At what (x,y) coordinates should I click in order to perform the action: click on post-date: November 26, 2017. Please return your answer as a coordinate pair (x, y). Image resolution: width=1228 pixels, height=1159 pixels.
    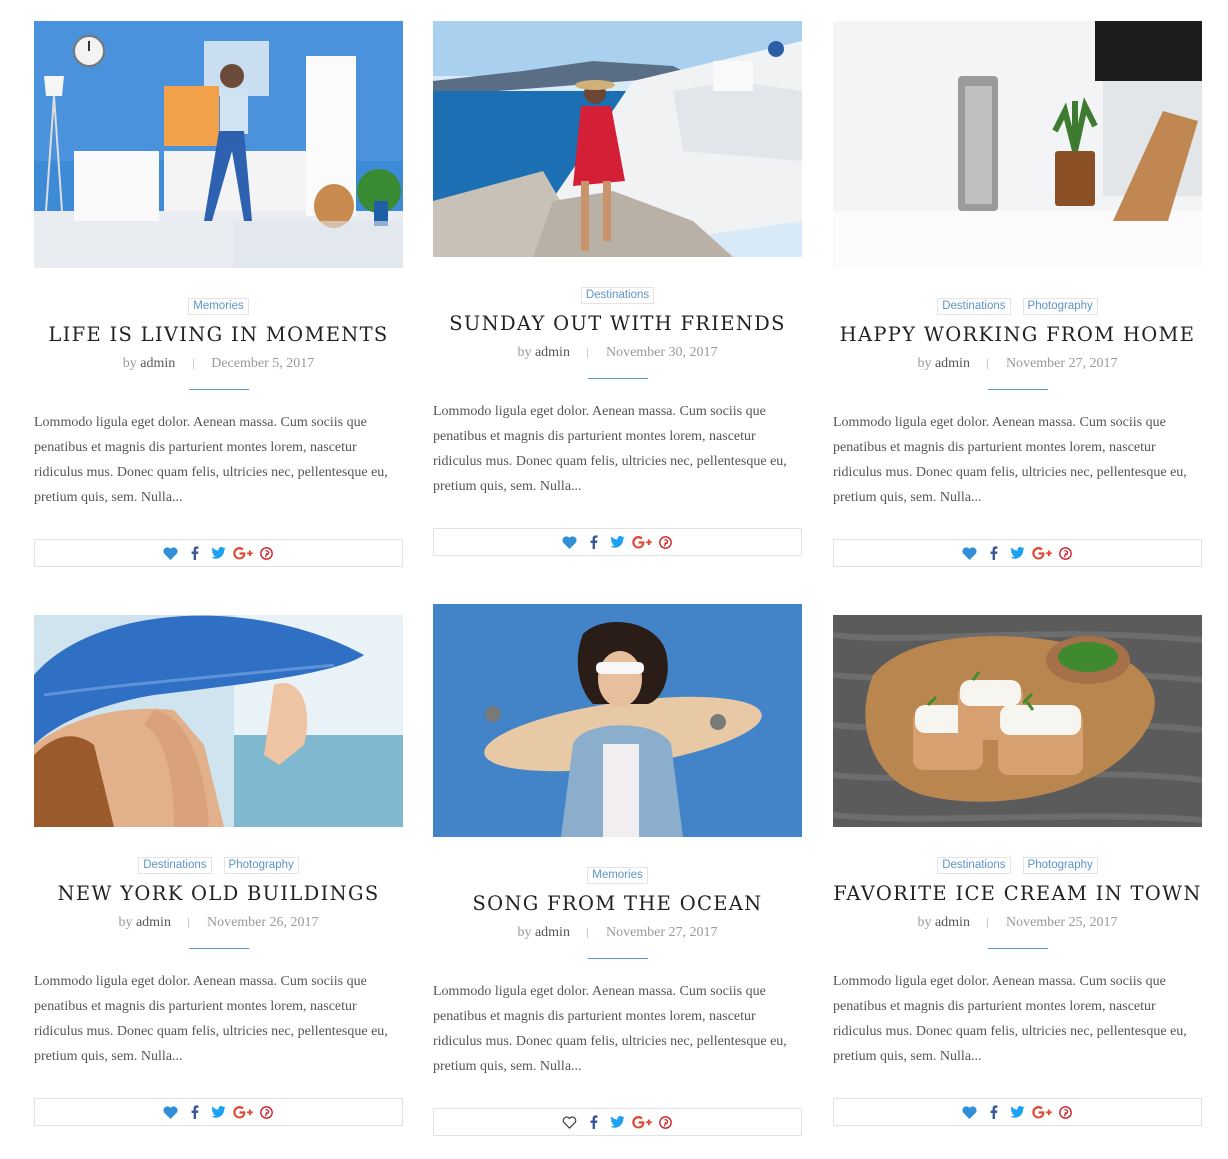
    Looking at the image, I should click on (262, 922).